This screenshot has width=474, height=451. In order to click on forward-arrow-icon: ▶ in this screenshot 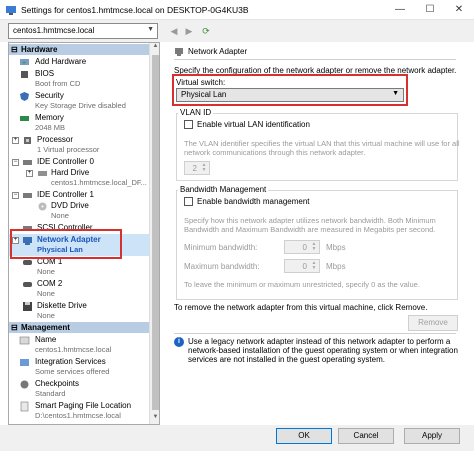, I will do `click(189, 31)`.